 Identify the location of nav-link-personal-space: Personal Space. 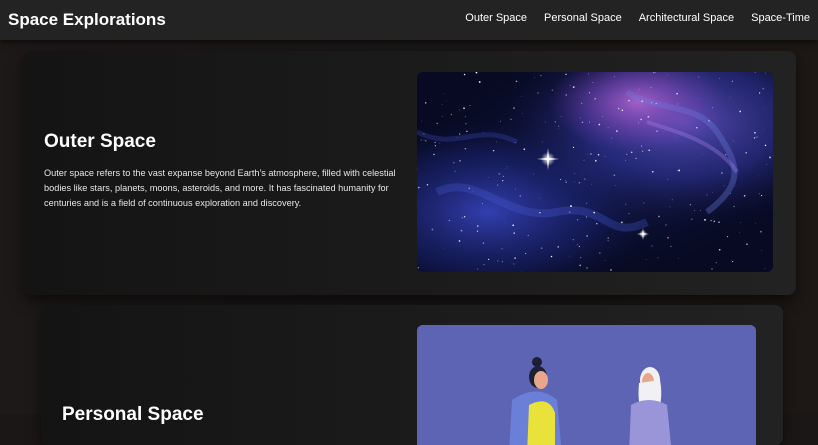
(583, 18).